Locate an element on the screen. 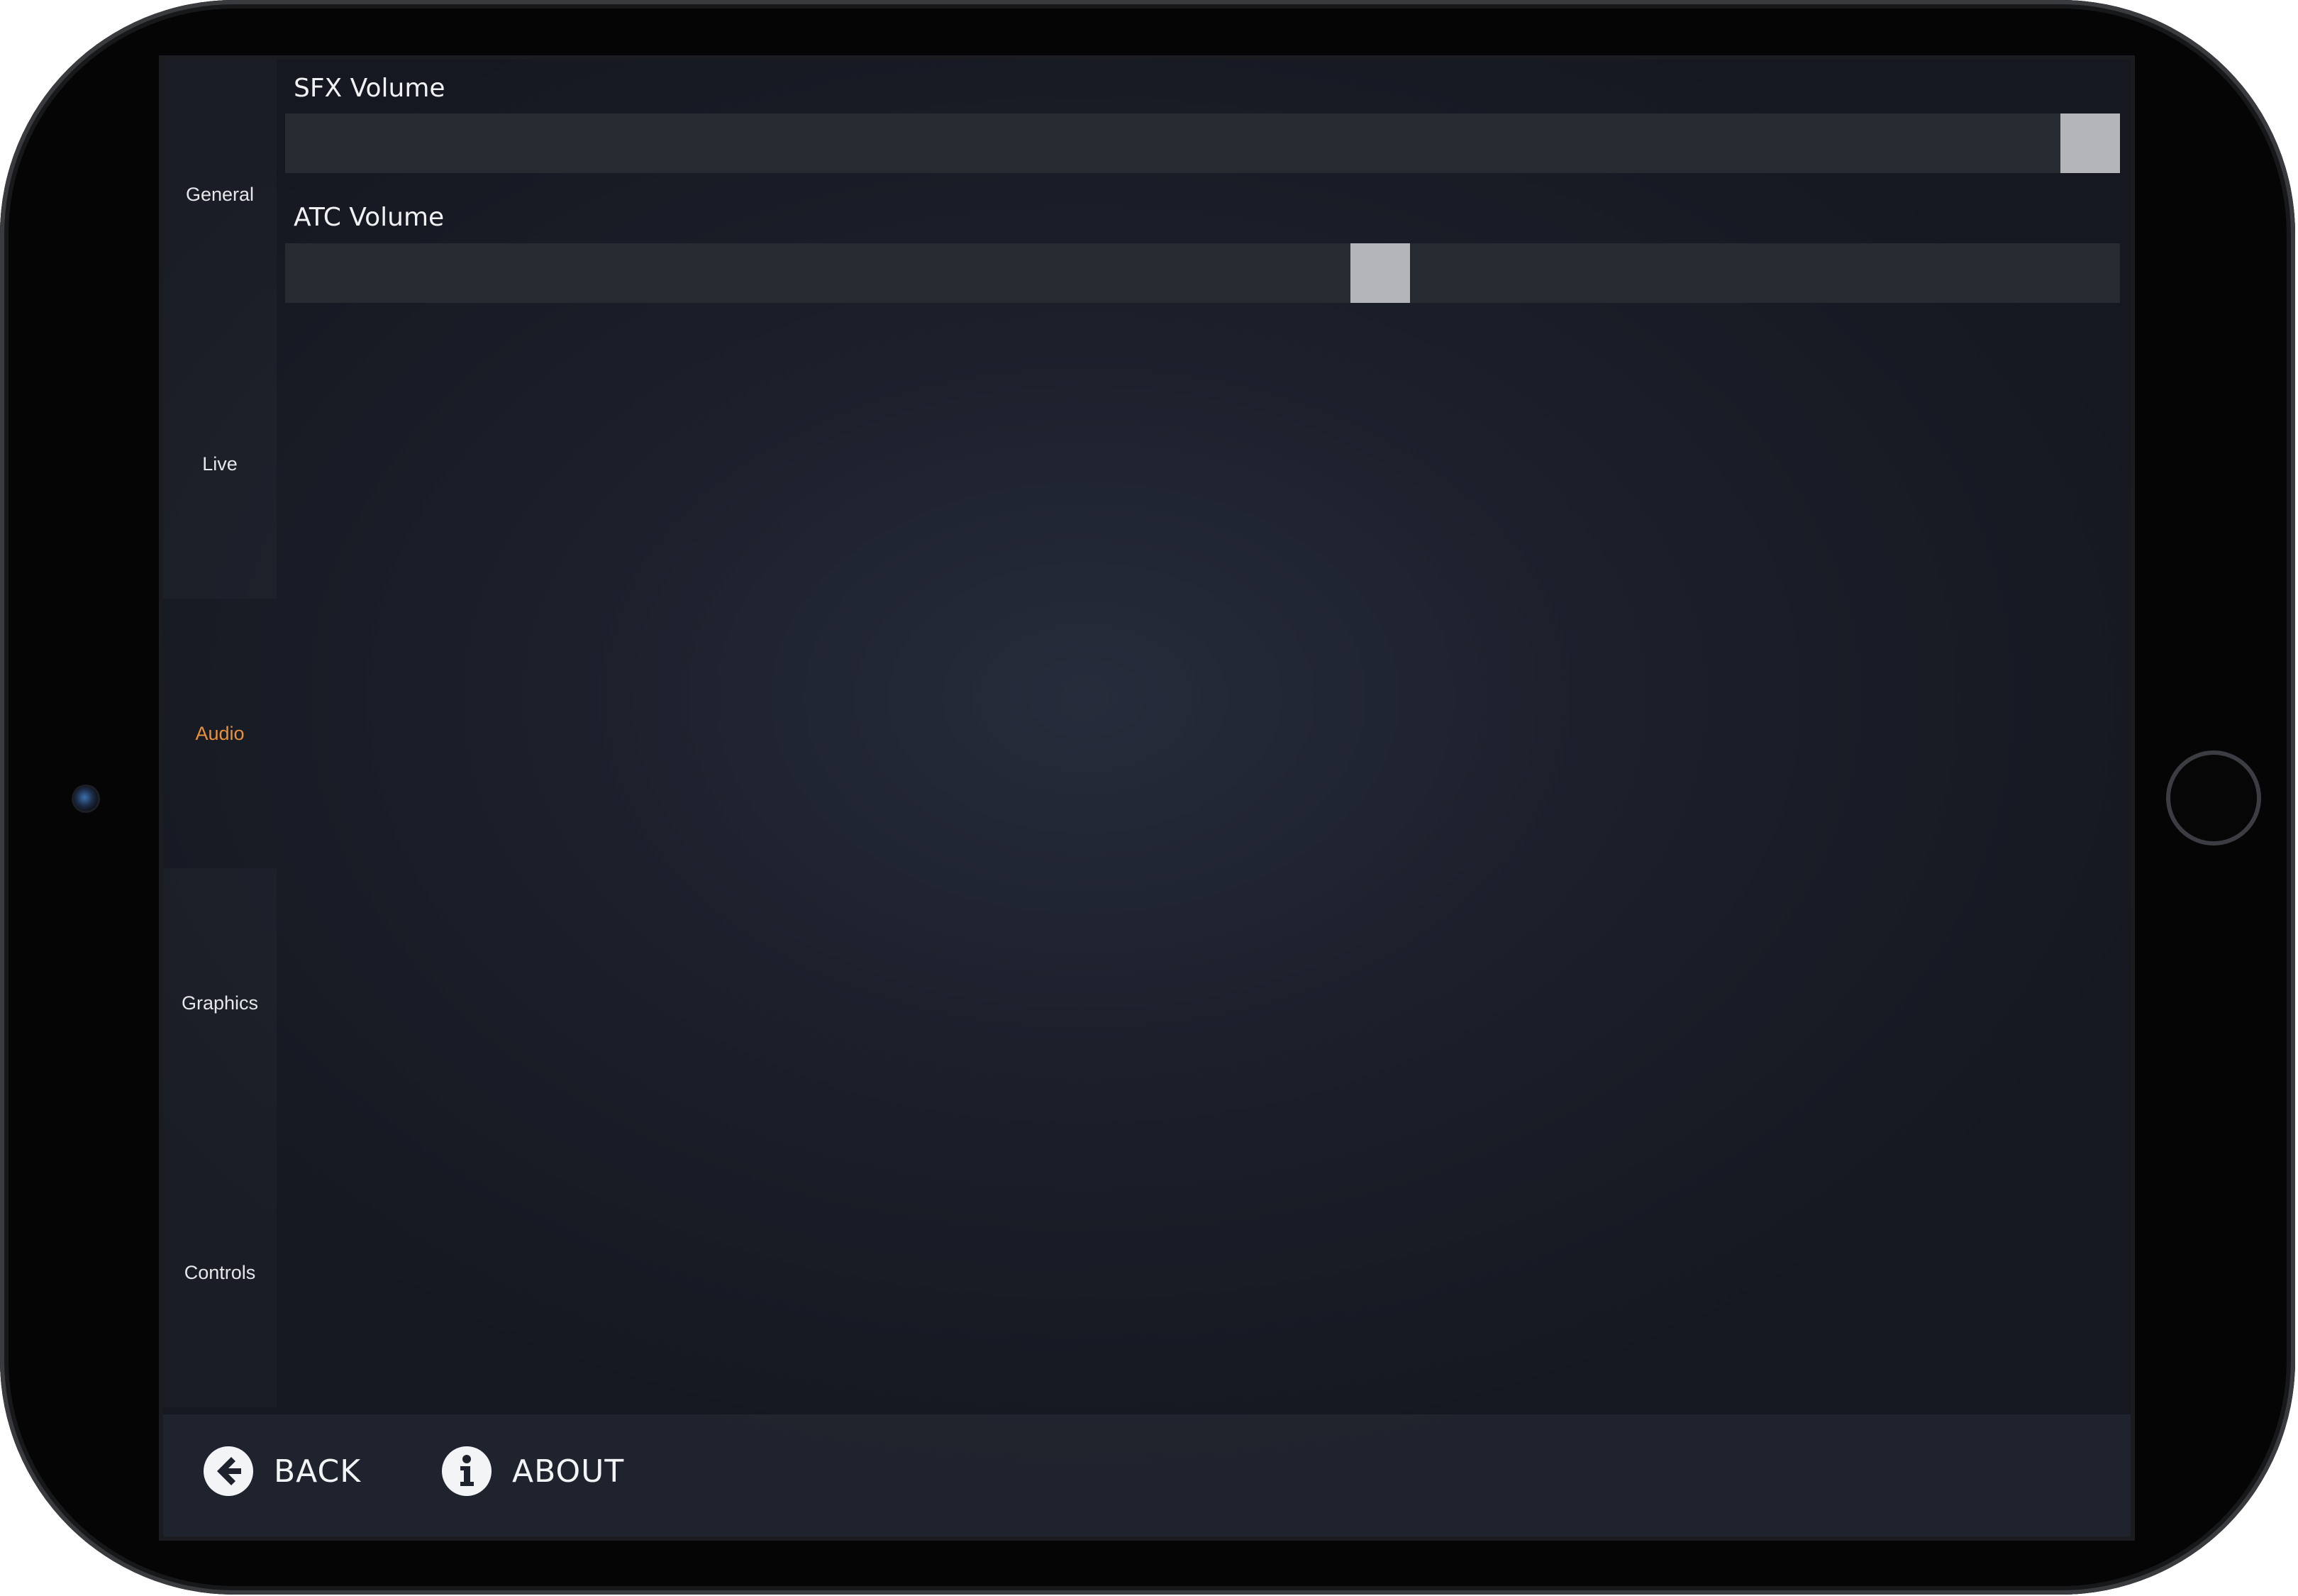  arrow-left-circle-icon is located at coordinates (228, 1471).